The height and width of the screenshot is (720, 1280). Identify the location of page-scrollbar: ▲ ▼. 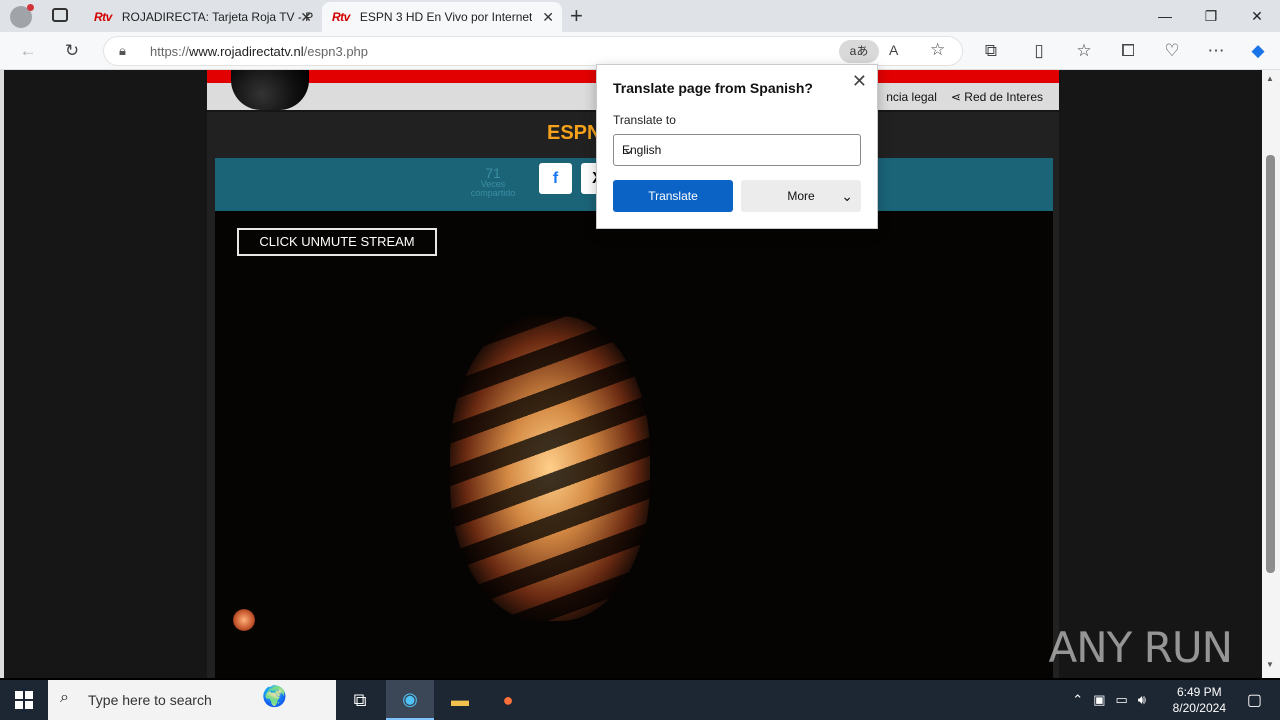
(1271, 374).